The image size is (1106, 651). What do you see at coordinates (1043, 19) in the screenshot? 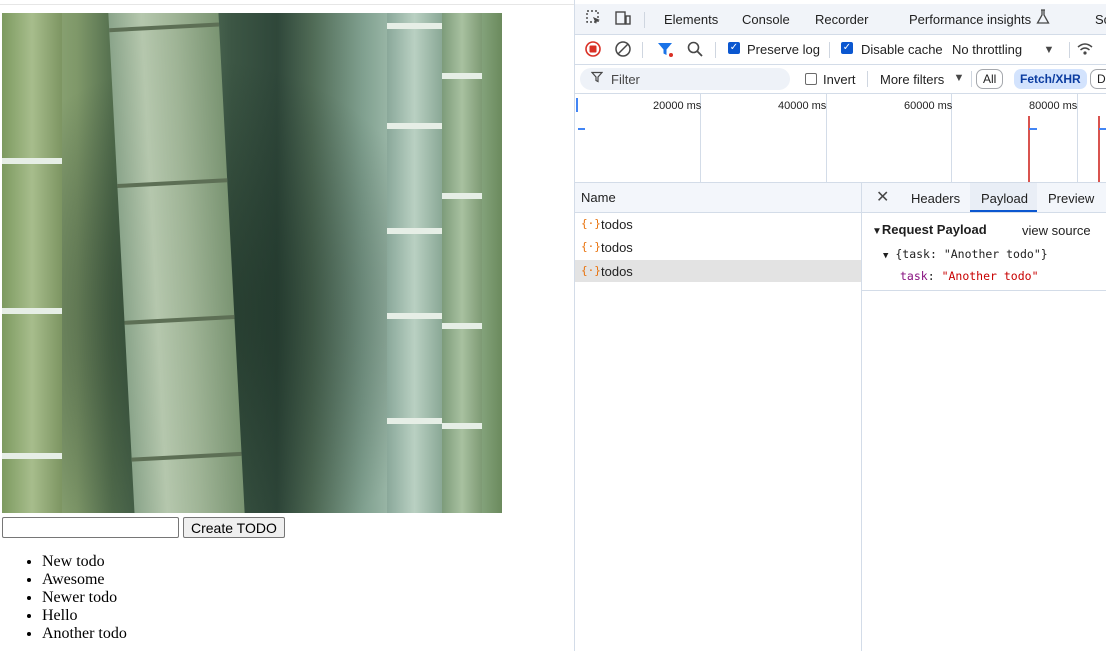
I see `flask-icon` at bounding box center [1043, 19].